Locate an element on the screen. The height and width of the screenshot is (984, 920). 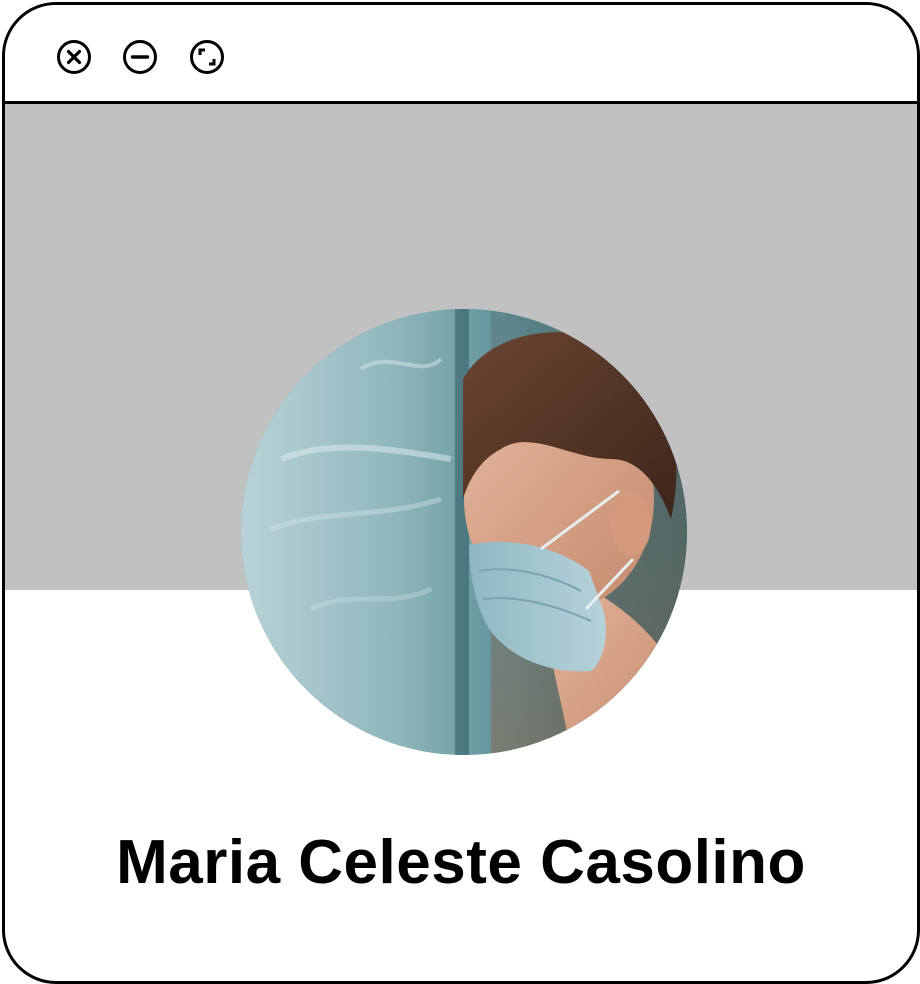
minimize-icon is located at coordinates (140, 57).